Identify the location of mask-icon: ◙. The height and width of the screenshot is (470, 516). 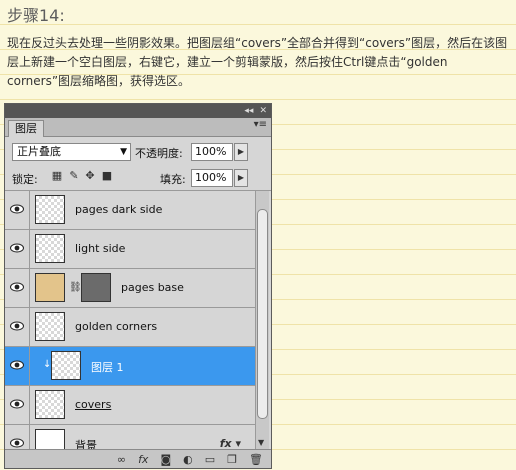
(165, 459).